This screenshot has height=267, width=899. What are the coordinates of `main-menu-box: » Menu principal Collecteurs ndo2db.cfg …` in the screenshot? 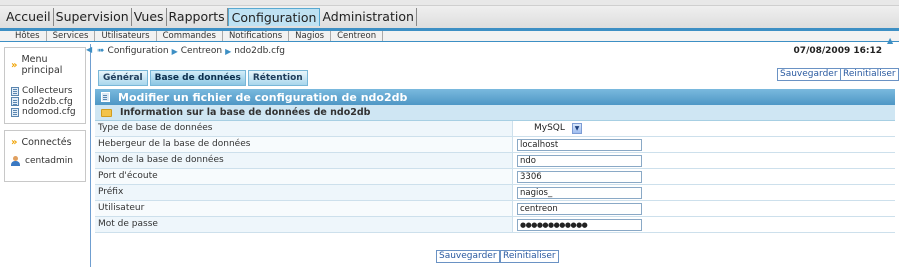 It's located at (45, 85).